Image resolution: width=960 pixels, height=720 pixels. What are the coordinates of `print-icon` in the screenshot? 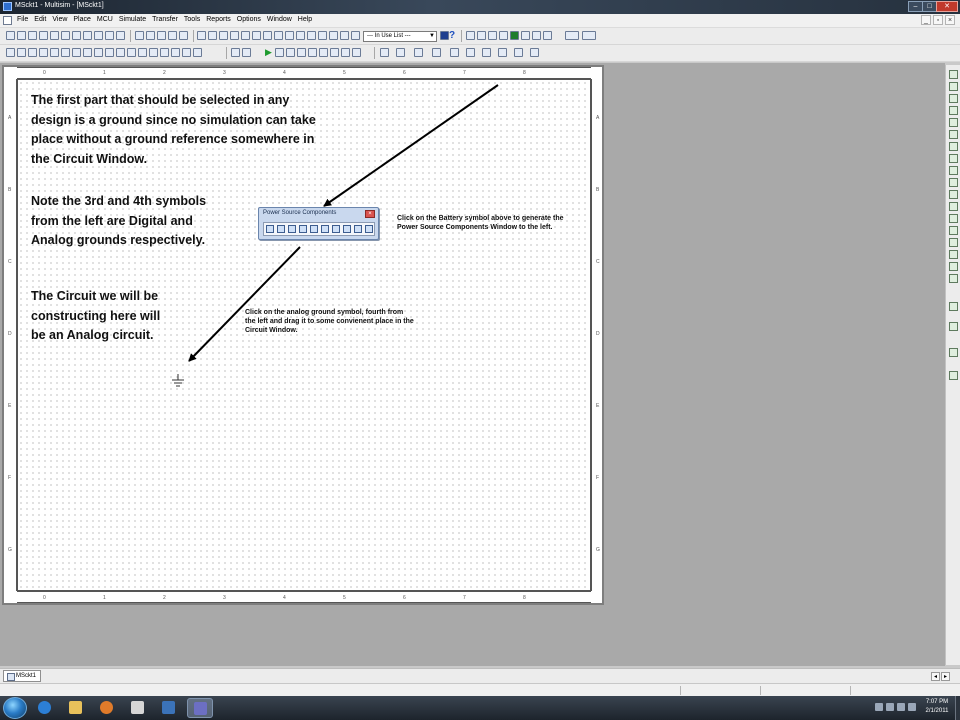 It's located at (54, 35).